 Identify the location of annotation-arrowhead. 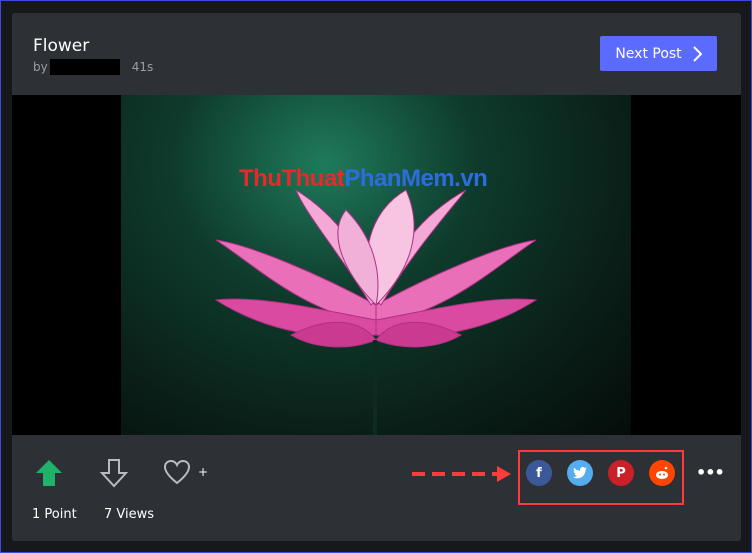
(504, 474).